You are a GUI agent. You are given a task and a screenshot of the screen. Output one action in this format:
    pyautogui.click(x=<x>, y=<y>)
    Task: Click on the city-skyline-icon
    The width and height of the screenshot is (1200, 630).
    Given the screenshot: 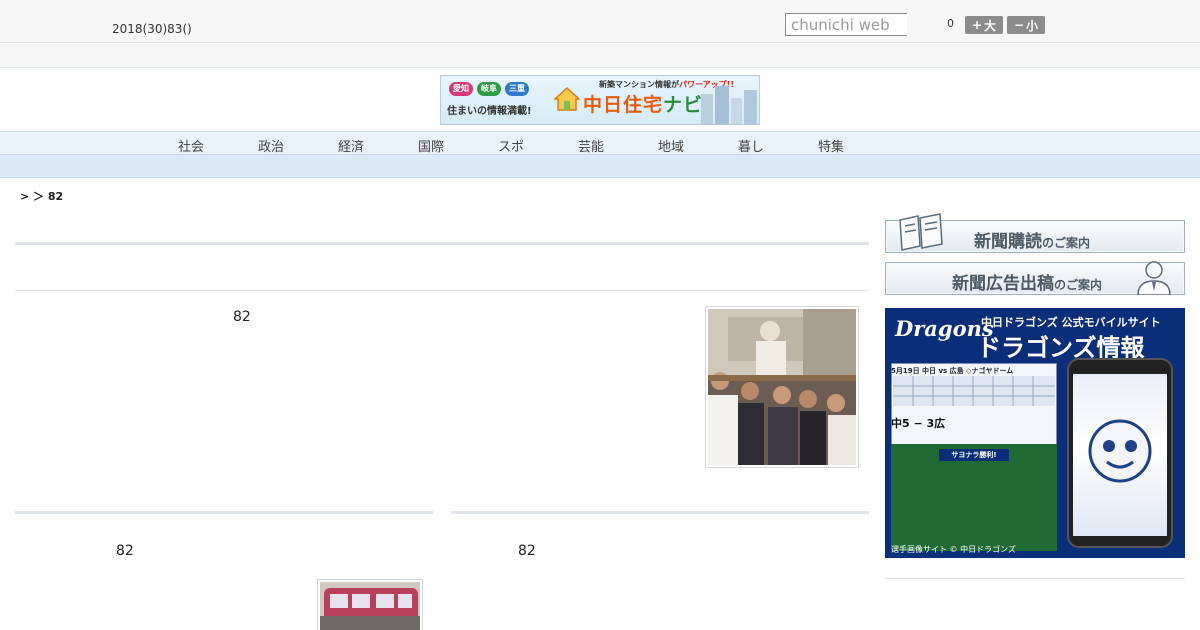 What is the action you would take?
    pyautogui.click(x=729, y=105)
    